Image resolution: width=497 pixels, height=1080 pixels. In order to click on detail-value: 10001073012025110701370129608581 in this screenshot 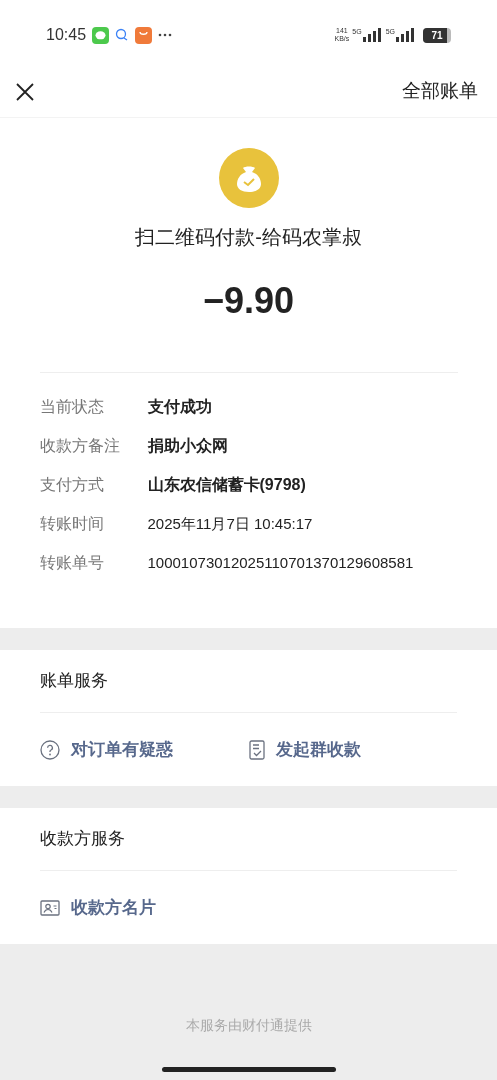, I will do `click(280, 562)`.